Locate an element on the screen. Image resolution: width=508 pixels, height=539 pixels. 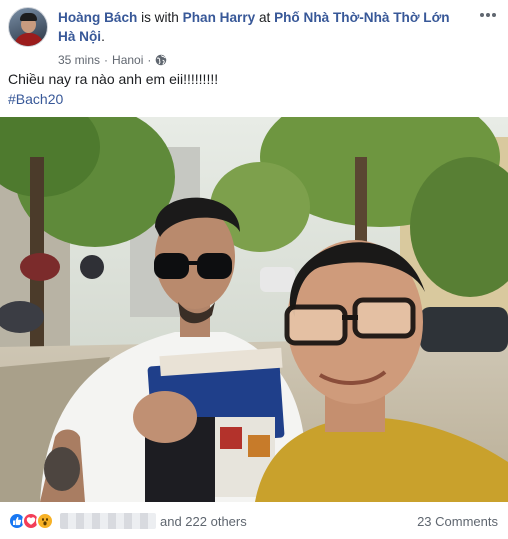
globe-icon is located at coordinates (161, 60).